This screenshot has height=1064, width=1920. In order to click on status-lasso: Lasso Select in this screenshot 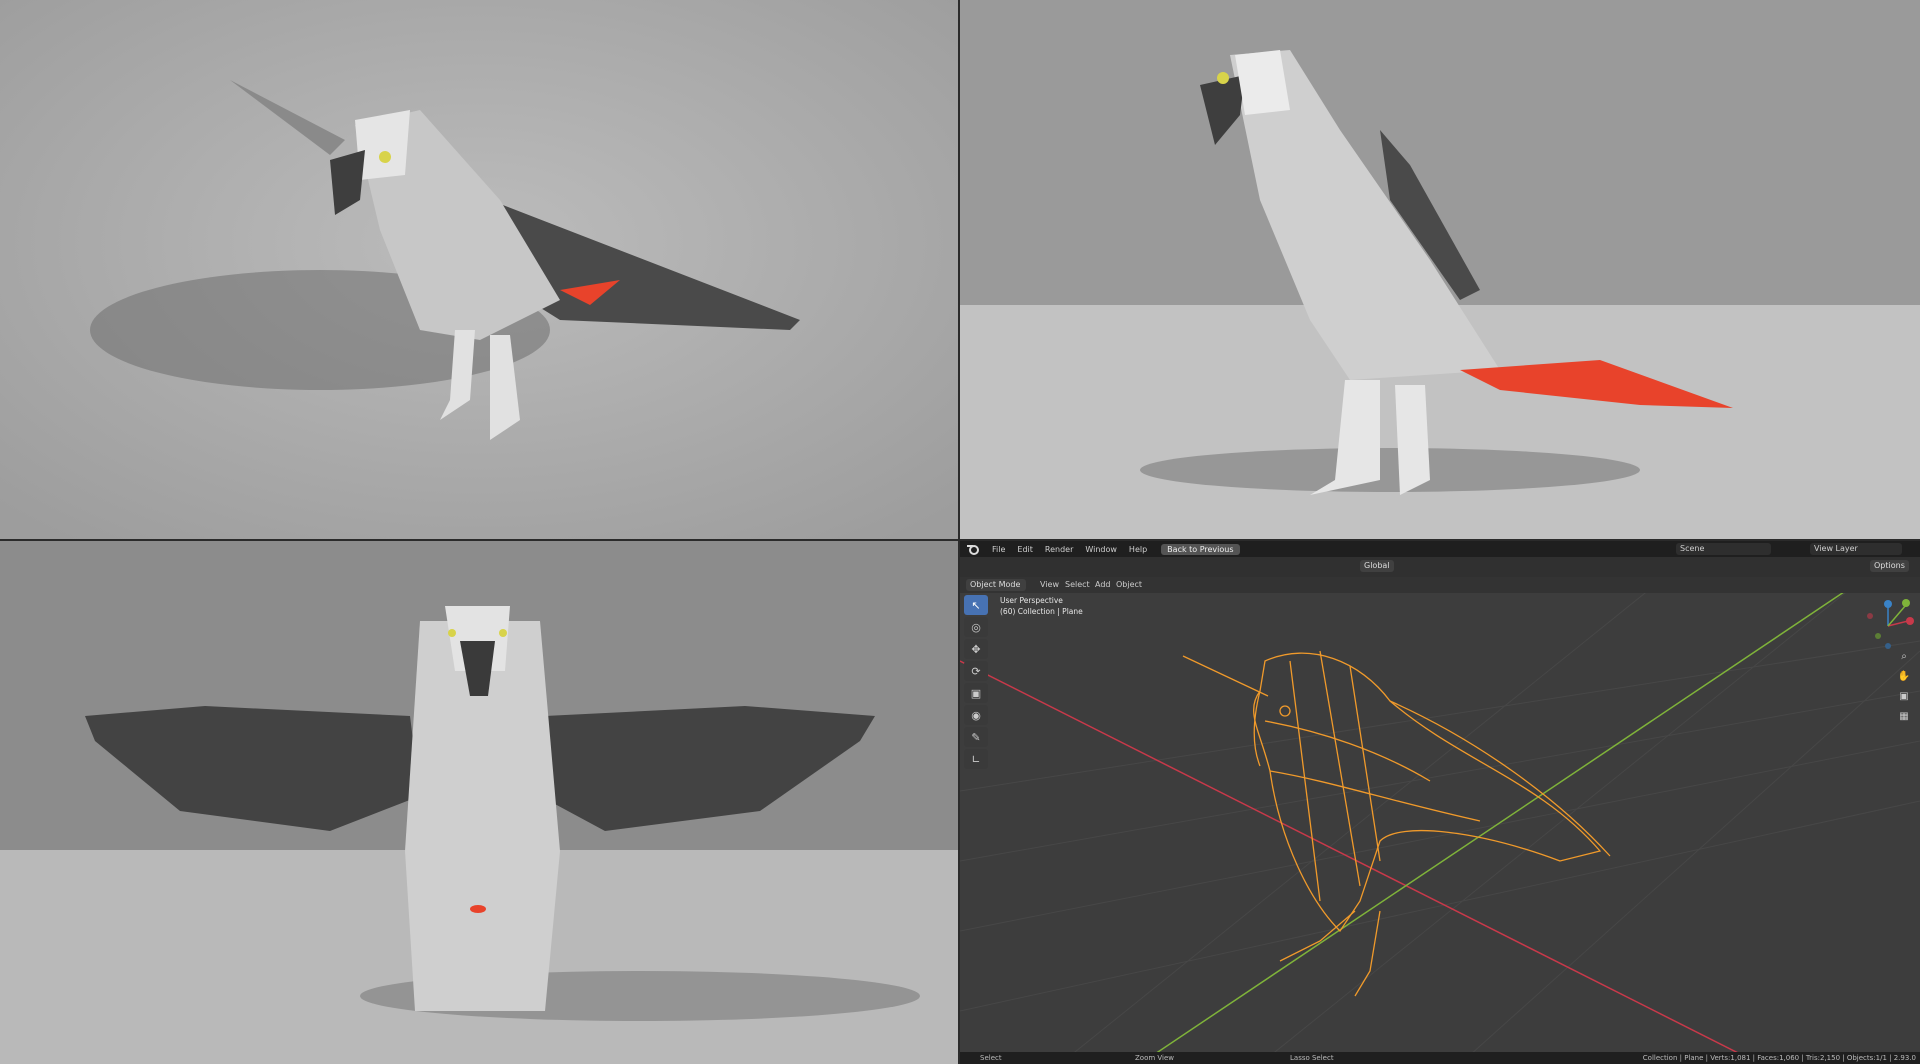, I will do `click(1312, 1058)`.